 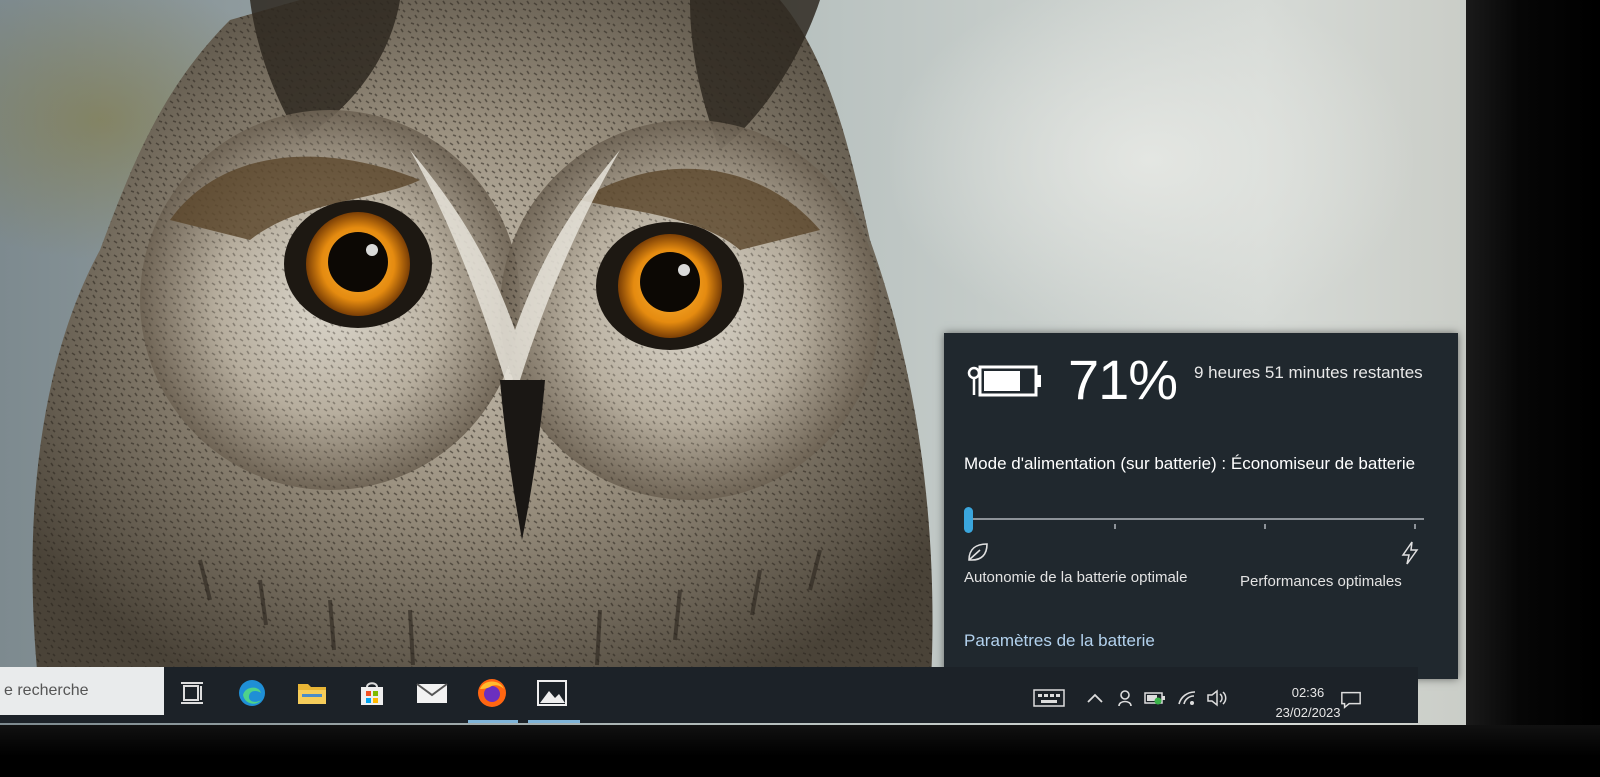 I want to click on slider-thumb, so click(x=968, y=520).